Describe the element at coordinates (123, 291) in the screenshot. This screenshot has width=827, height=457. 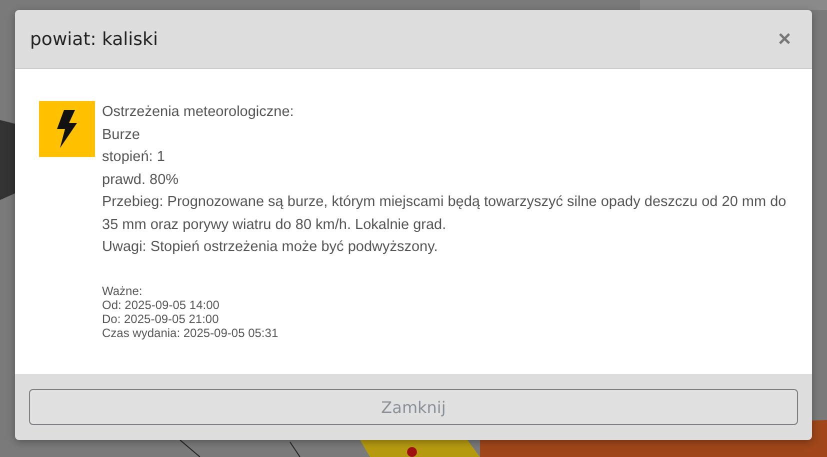
I see `validity-text: Ważne:` at that location.